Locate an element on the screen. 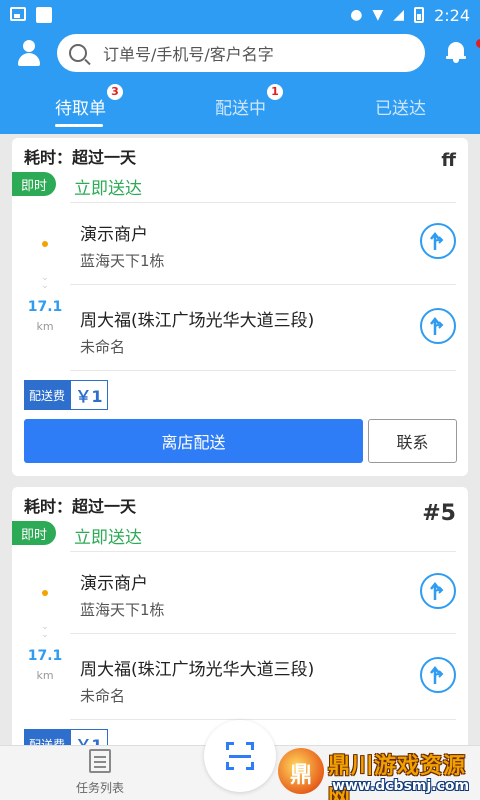 Image resolution: width=480 pixels, height=800 pixels. app-header: 订单号/手机号/客户名字 待取单 3 配送中 1 已送达 is located at coordinates (240, 82).